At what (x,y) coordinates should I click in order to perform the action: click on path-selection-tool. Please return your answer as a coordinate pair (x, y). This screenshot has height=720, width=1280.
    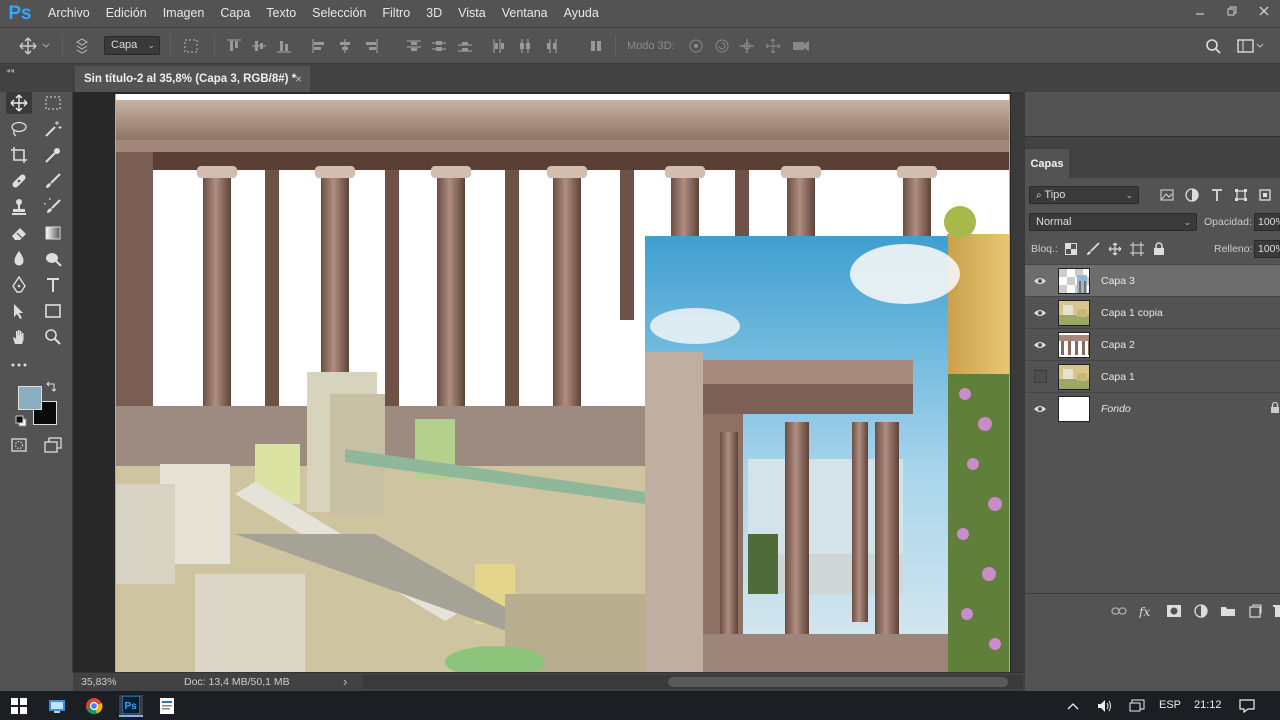
    Looking at the image, I should click on (19, 311).